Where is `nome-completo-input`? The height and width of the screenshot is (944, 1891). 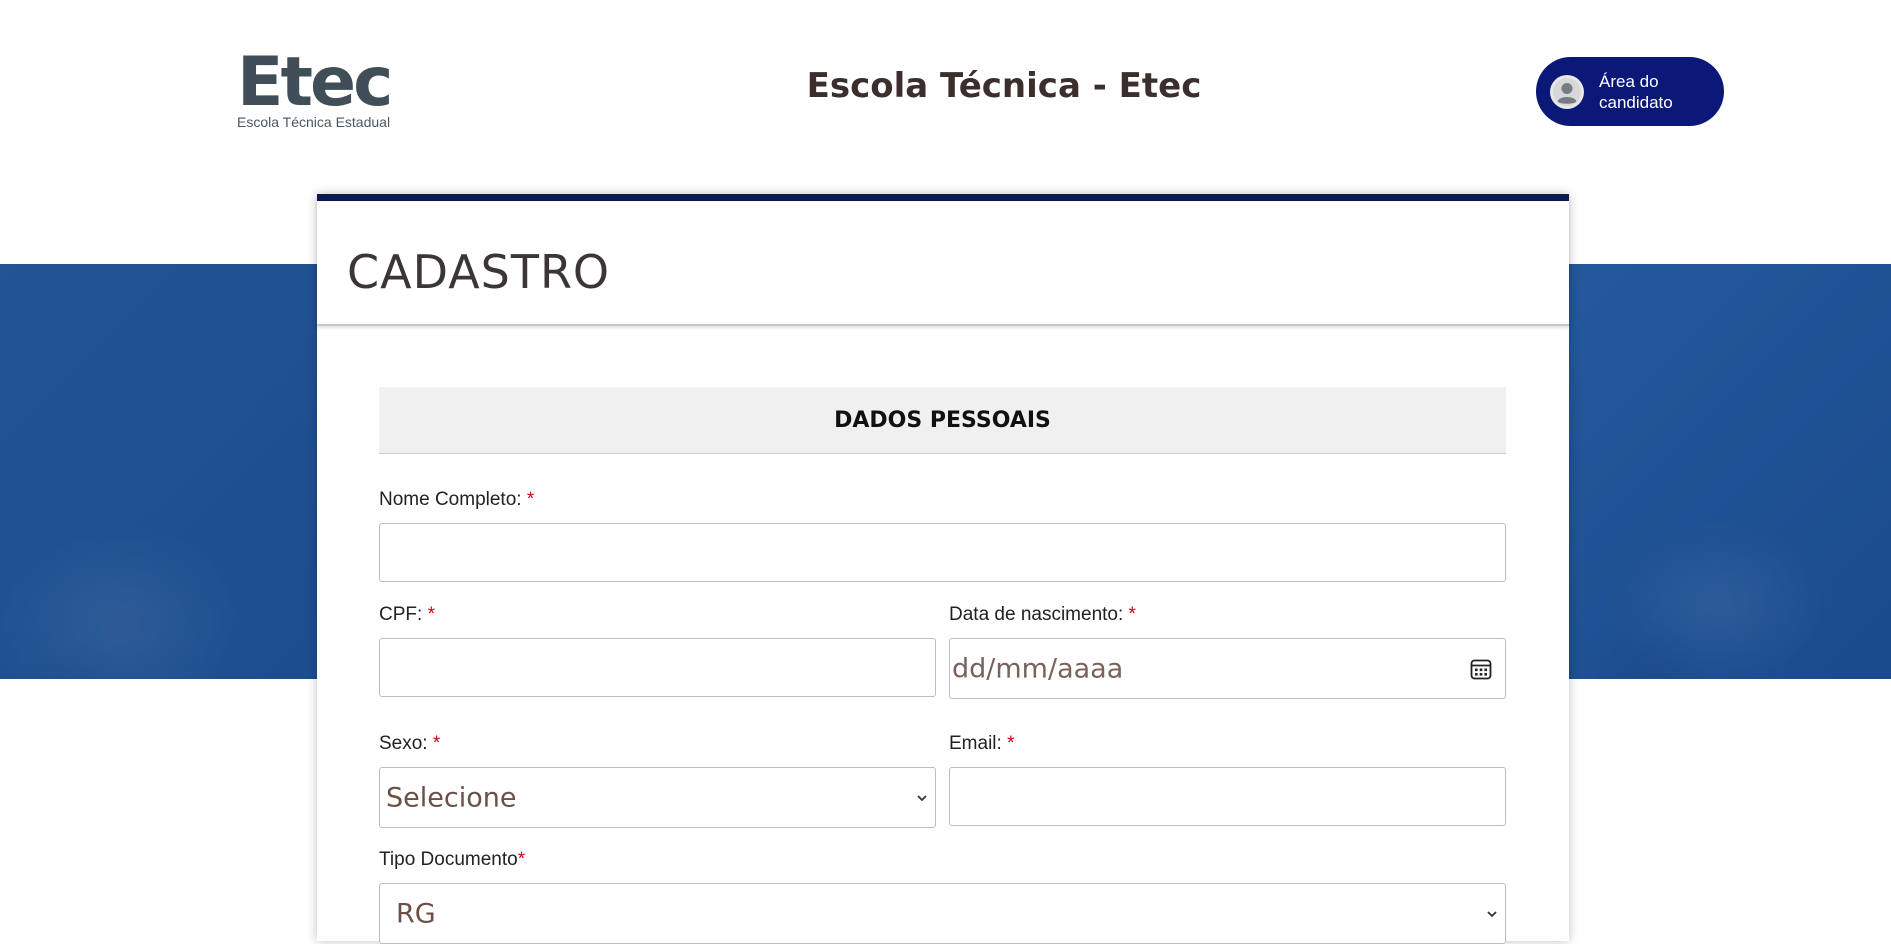 nome-completo-input is located at coordinates (942, 552).